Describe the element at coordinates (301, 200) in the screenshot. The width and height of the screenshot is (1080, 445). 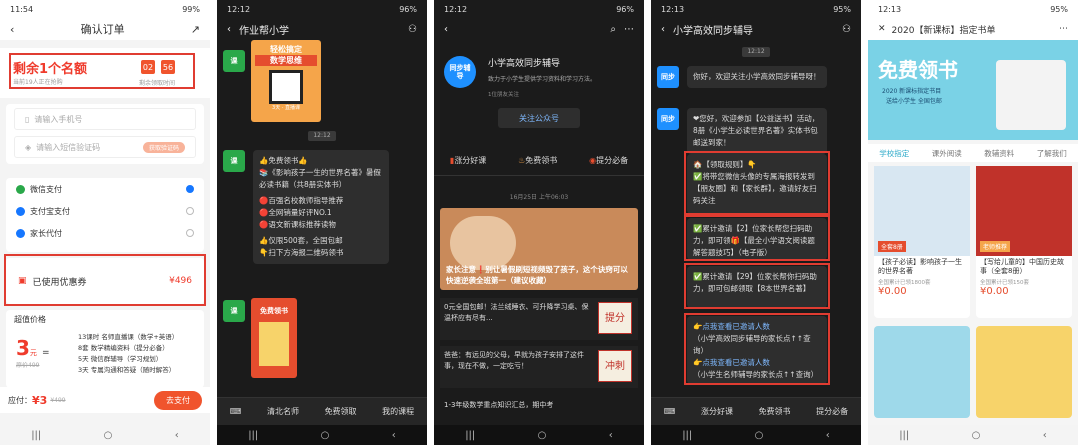
I see `message-line: 🔴百强名校教师指导推荐` at that location.